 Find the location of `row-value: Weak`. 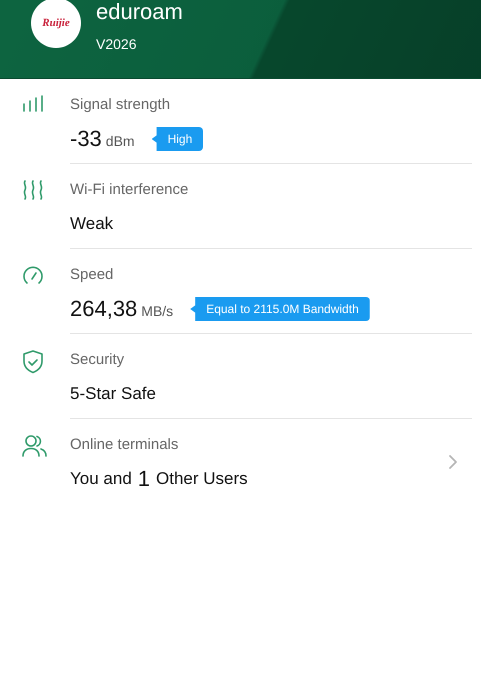

row-value: Weak is located at coordinates (92, 224).